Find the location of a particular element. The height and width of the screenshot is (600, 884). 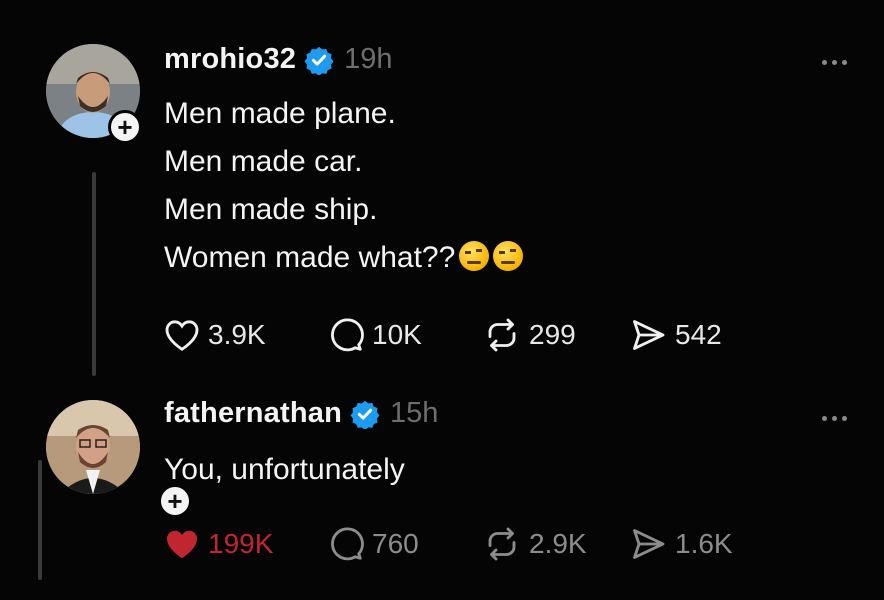

avatar is located at coordinates (93, 447).